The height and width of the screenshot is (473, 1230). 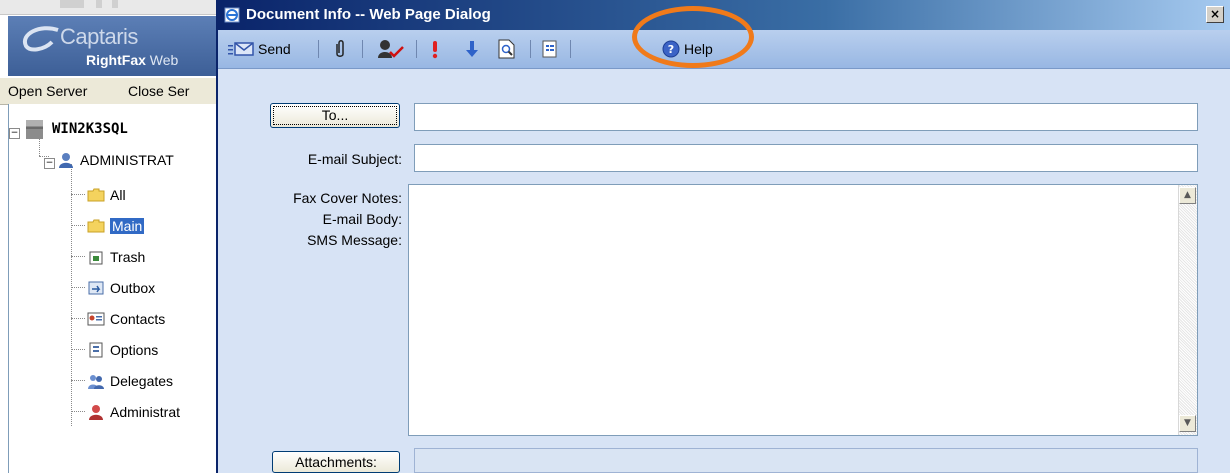 I want to click on outbox-icon, so click(x=96, y=288).